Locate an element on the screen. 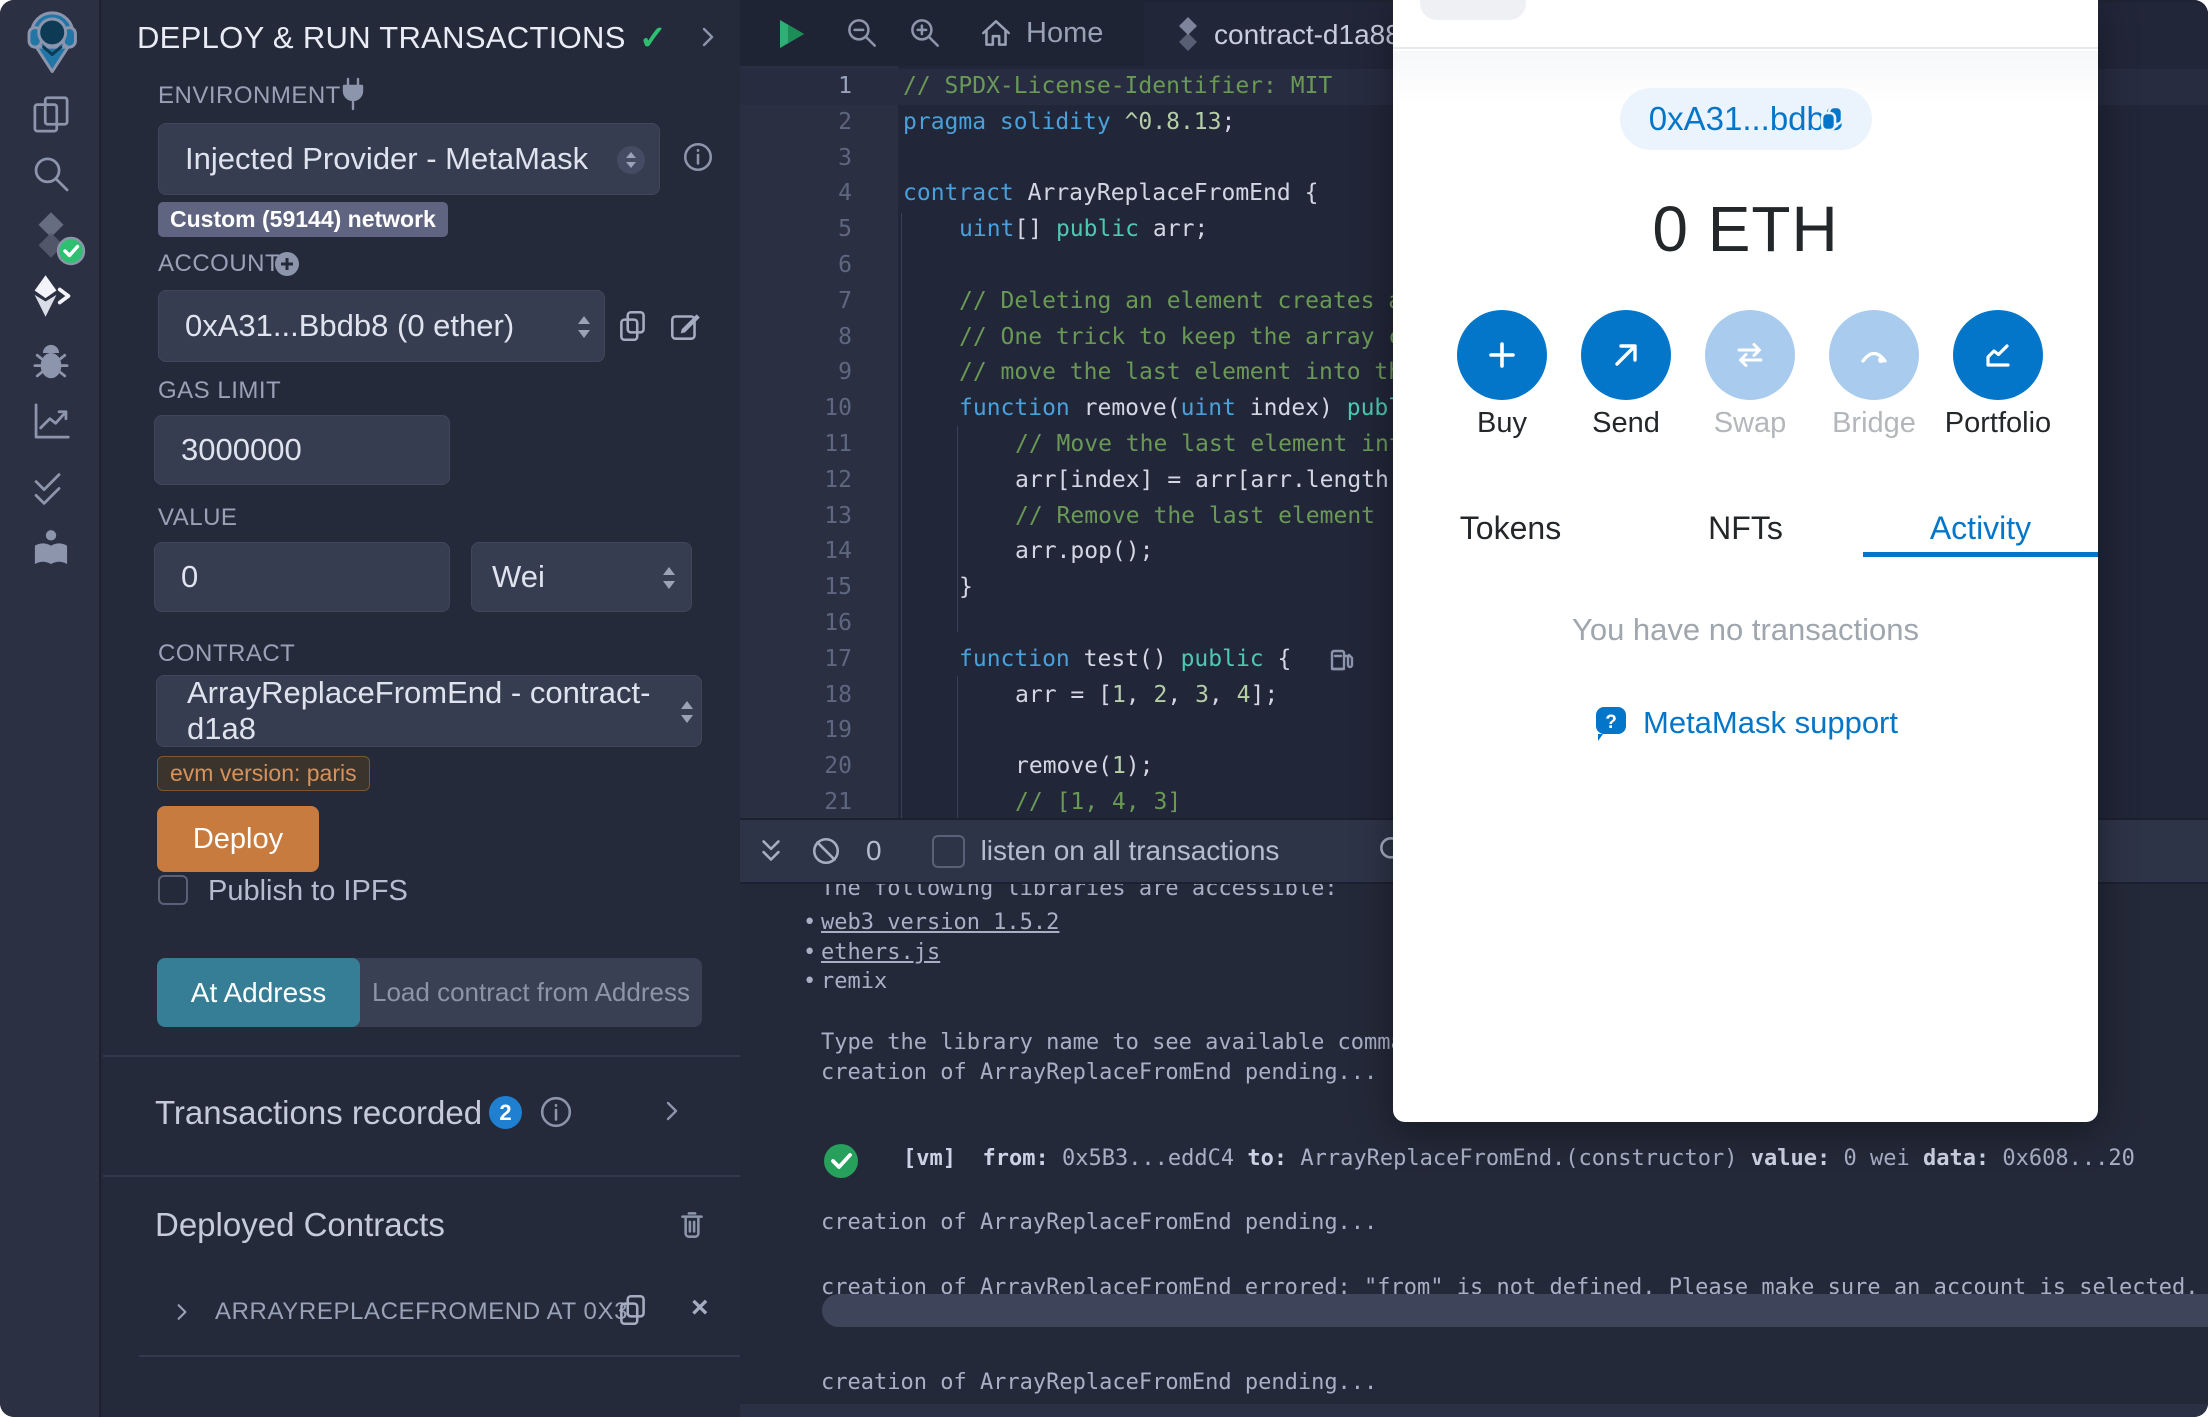 The width and height of the screenshot is (2208, 1417). sidebar-item-deploy-run-icon is located at coordinates (50, 296).